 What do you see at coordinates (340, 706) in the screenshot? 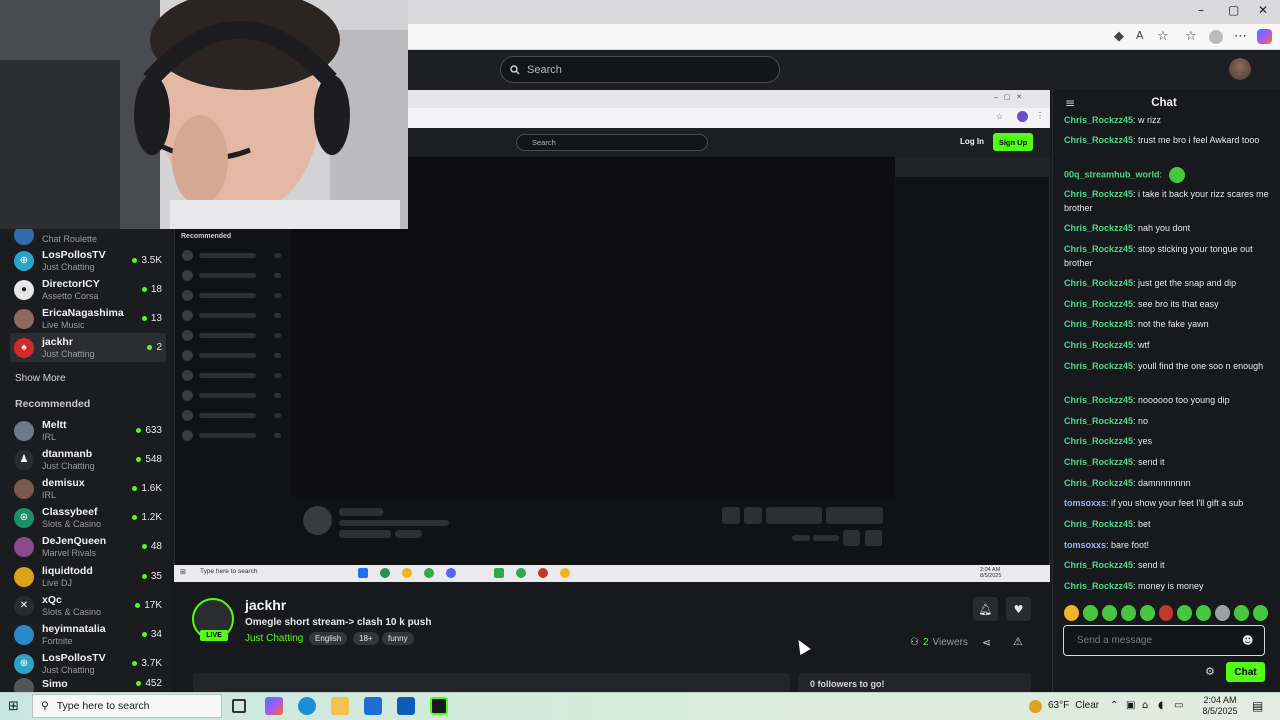
I see `file-explorer-icon` at bounding box center [340, 706].